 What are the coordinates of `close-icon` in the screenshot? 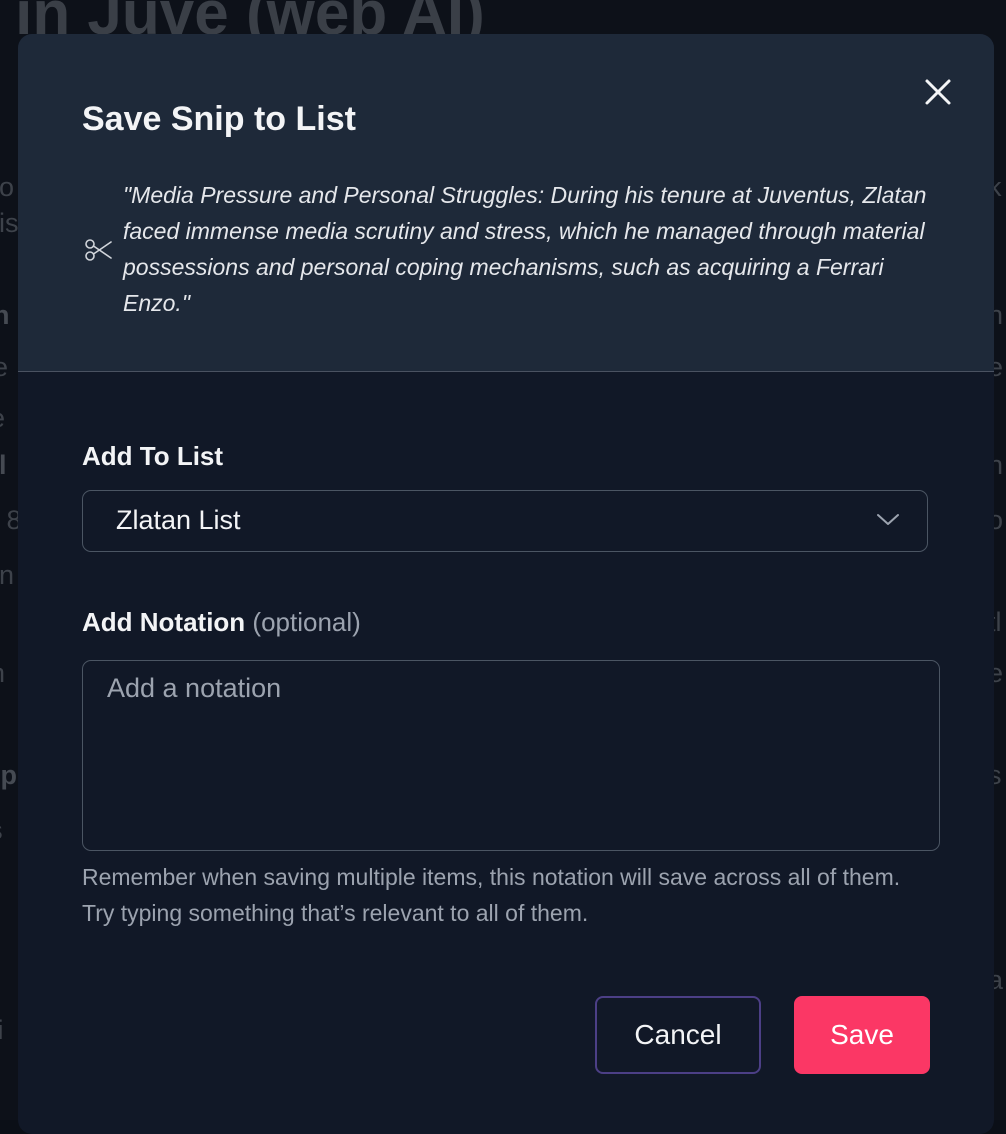 It's located at (938, 92).